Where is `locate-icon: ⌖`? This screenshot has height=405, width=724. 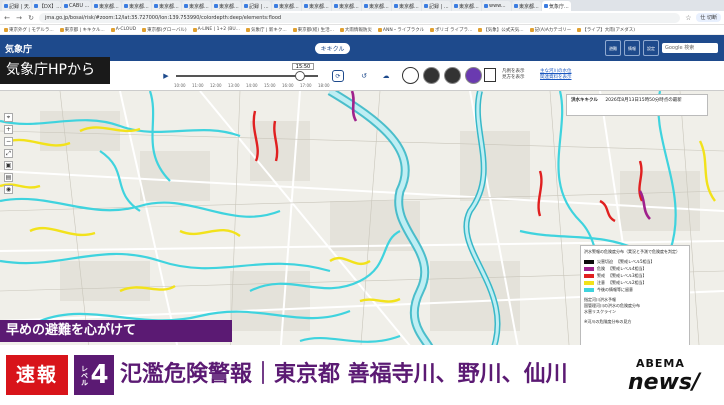
locate-icon: ⌖ is located at coordinates (8, 117).